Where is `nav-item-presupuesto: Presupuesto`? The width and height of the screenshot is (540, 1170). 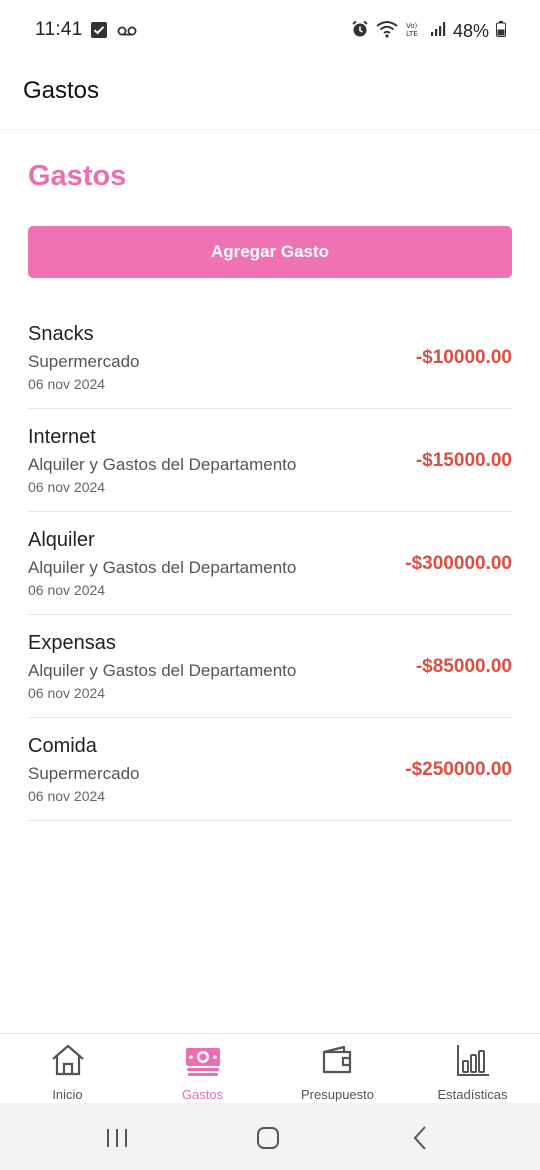
nav-item-presupuesto: Presupuesto is located at coordinates (337, 1068).